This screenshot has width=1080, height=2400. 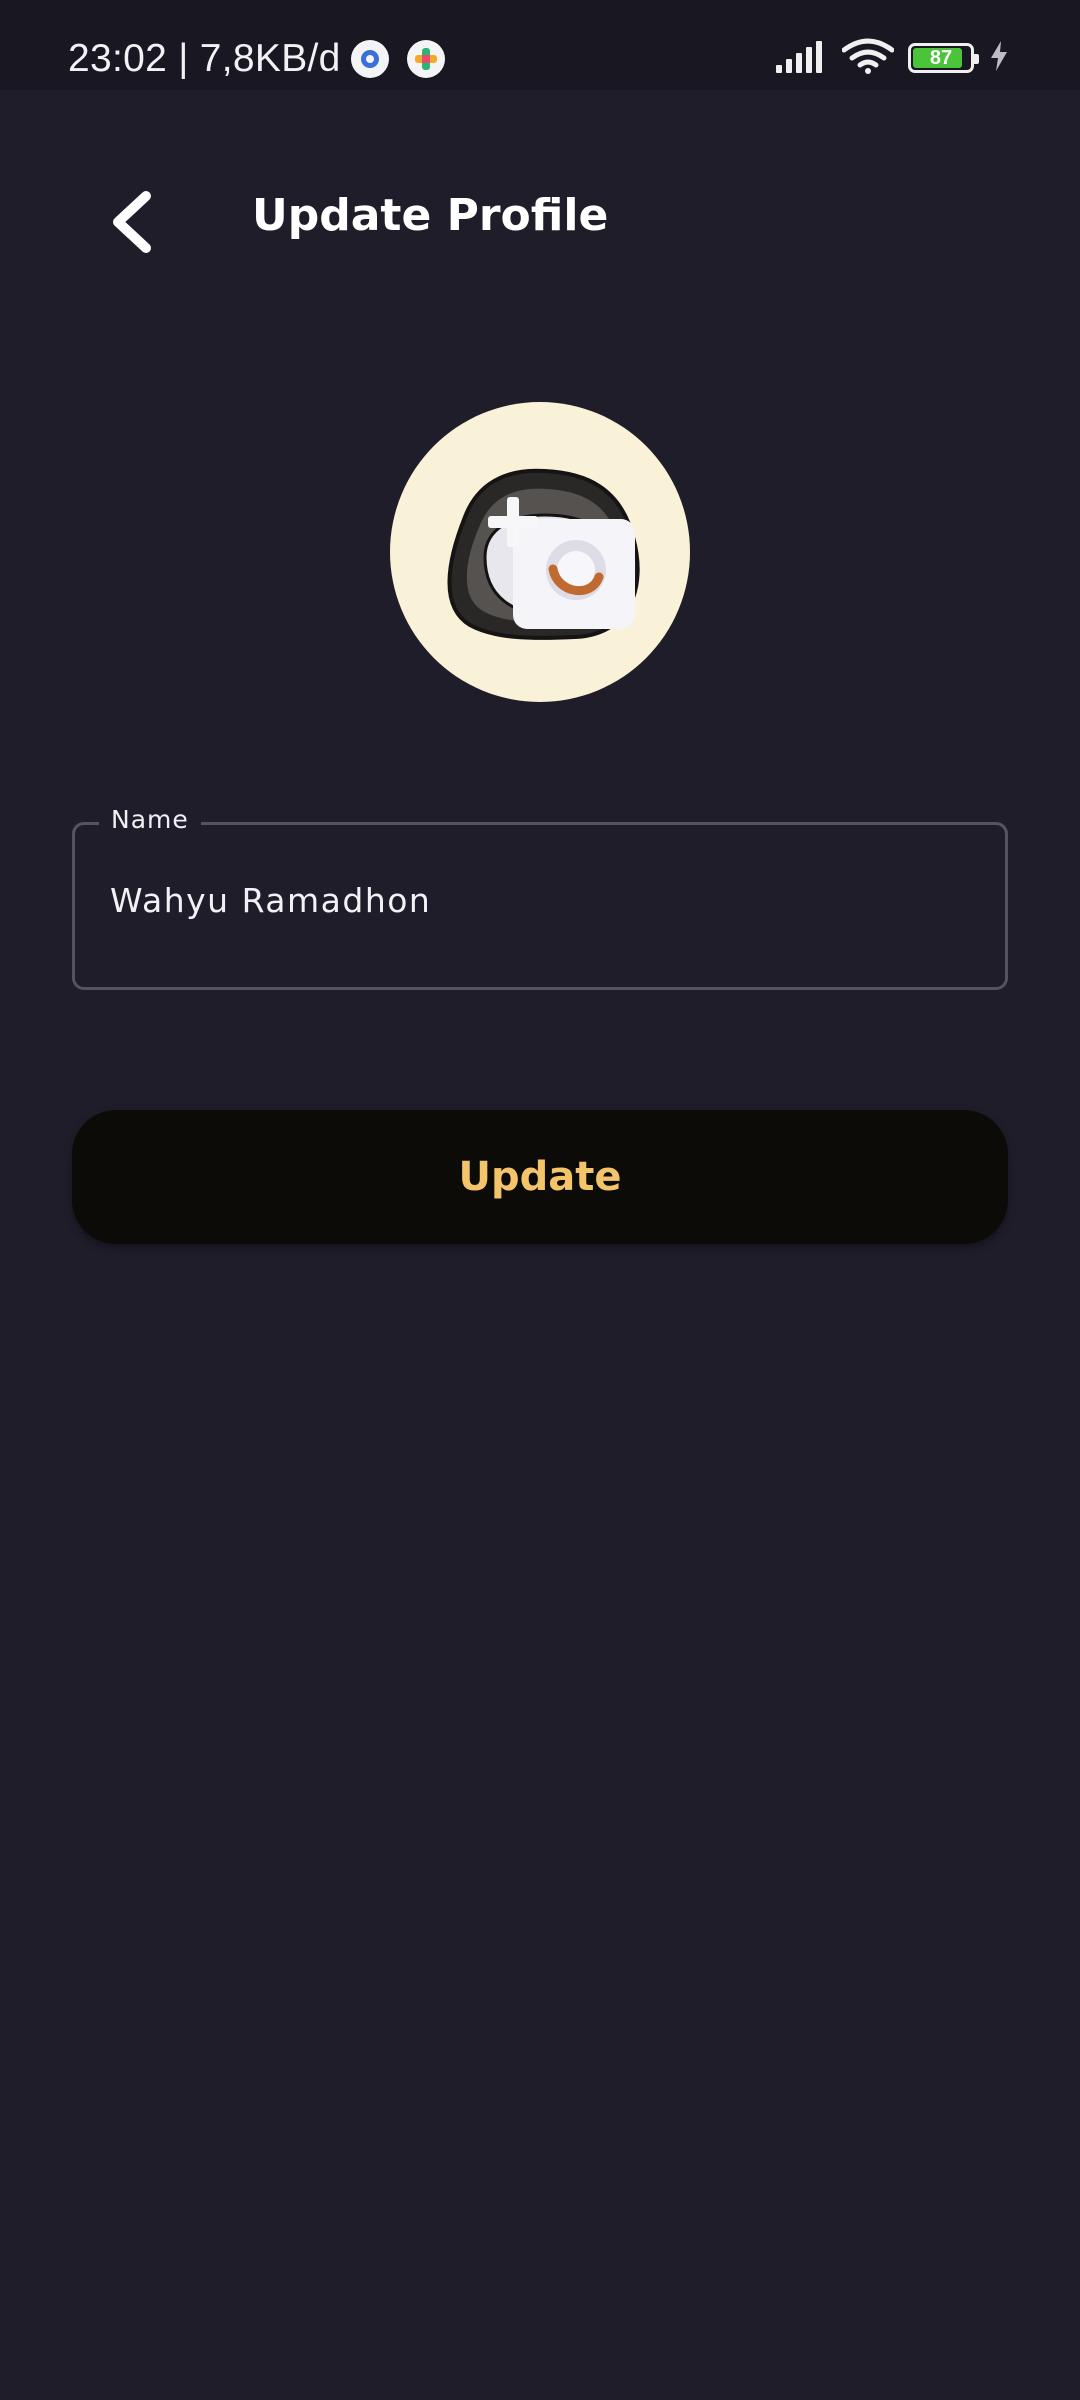 What do you see at coordinates (425, 59) in the screenshot?
I see `game-app-icon` at bounding box center [425, 59].